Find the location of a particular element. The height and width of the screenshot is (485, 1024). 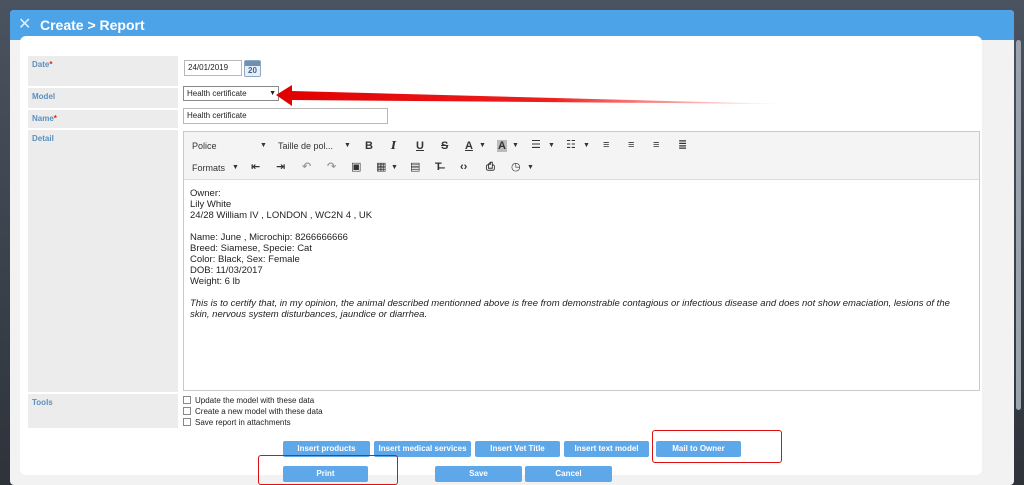

document-line: Breed: Siamese, Specie: Cat is located at coordinates (251, 248).